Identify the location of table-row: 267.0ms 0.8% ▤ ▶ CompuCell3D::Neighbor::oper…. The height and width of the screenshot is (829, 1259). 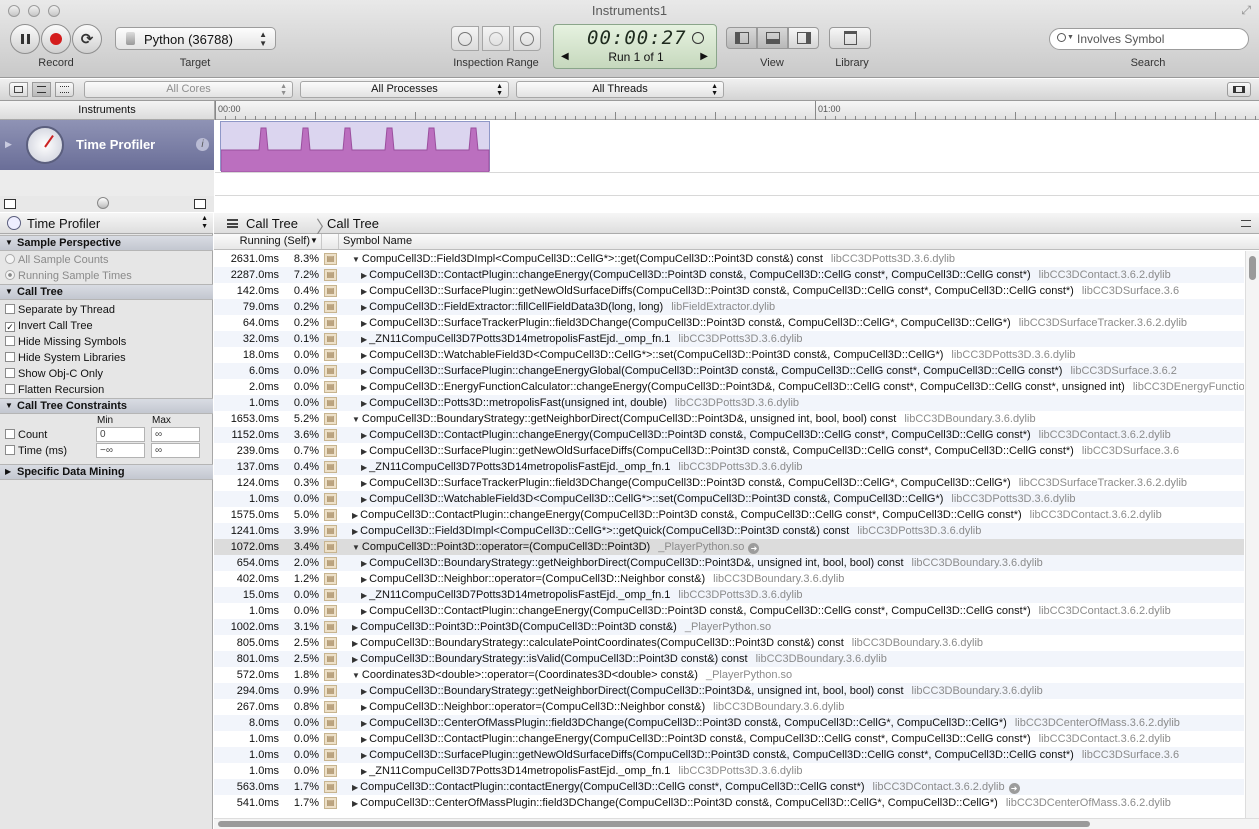
(729, 707).